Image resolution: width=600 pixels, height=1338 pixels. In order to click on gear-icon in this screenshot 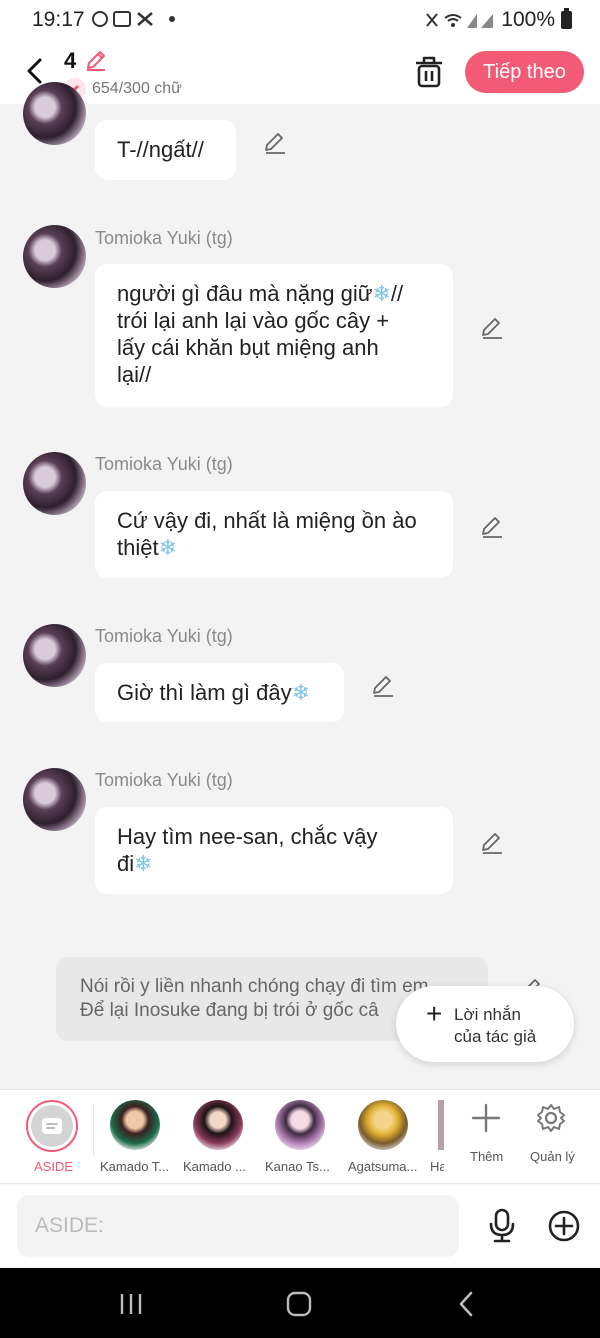, I will do `click(551, 1118)`.